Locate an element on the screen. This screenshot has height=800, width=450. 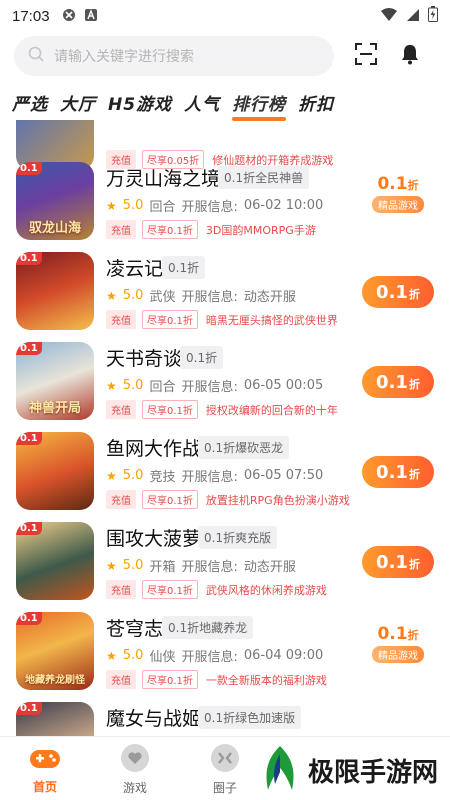
game-icon: 0.1 神兽开局 is located at coordinates (55, 381).